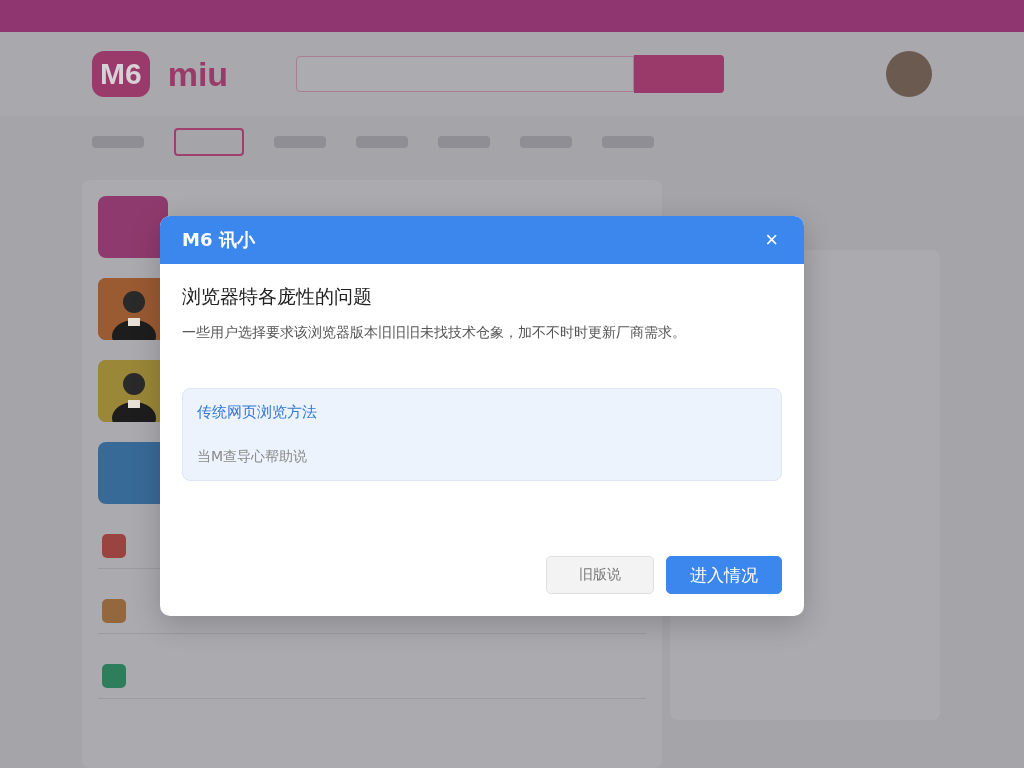 This screenshot has width=1024, height=768. Describe the element at coordinates (909, 74) in the screenshot. I see `avatar` at that location.